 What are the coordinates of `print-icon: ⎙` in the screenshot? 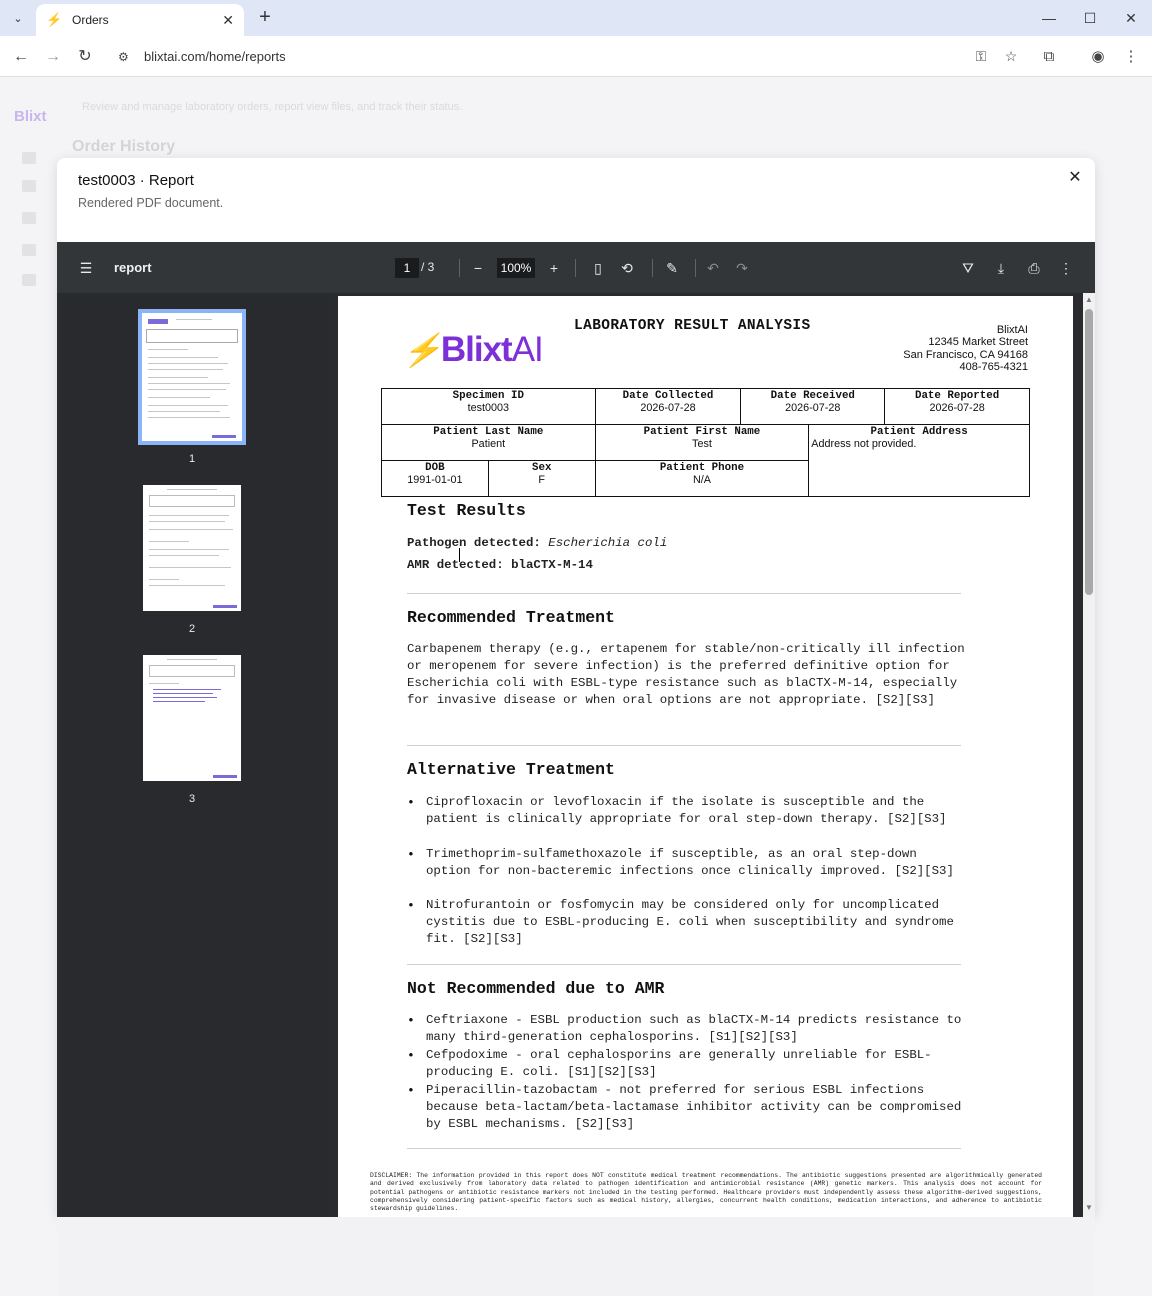 It's located at (1034, 268).